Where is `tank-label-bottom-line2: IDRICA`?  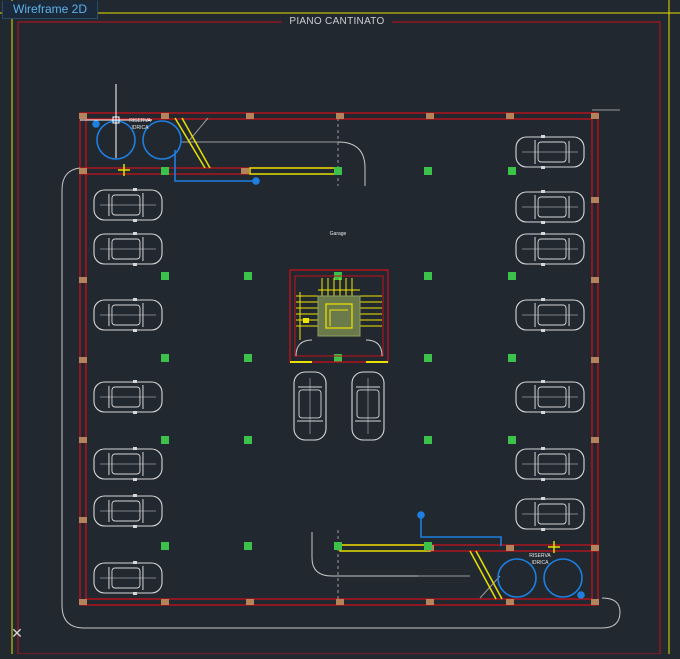
tank-label-bottom-line2: IDRICA is located at coordinates (541, 563).